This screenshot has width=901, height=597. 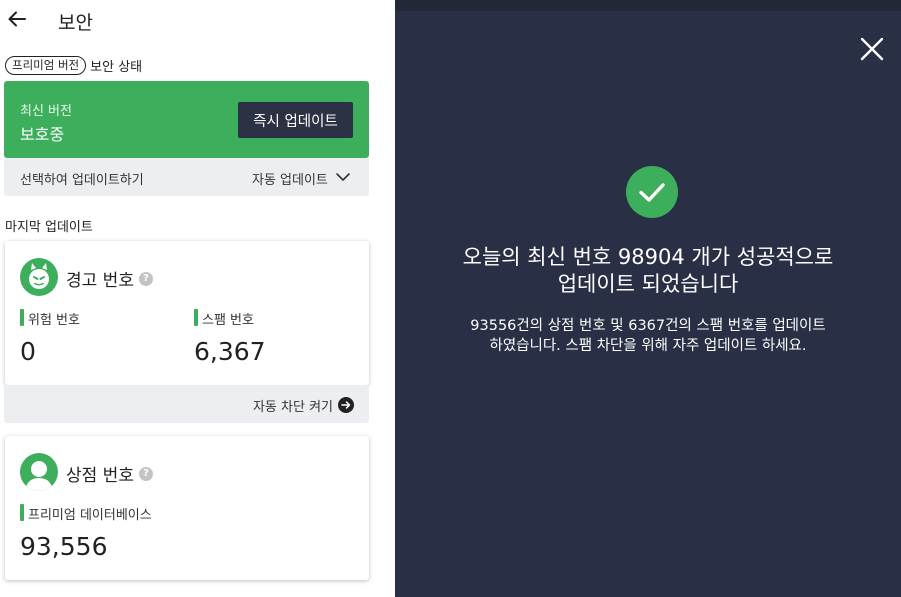 I want to click on security-status-label: 보안 상태, so click(x=116, y=67).